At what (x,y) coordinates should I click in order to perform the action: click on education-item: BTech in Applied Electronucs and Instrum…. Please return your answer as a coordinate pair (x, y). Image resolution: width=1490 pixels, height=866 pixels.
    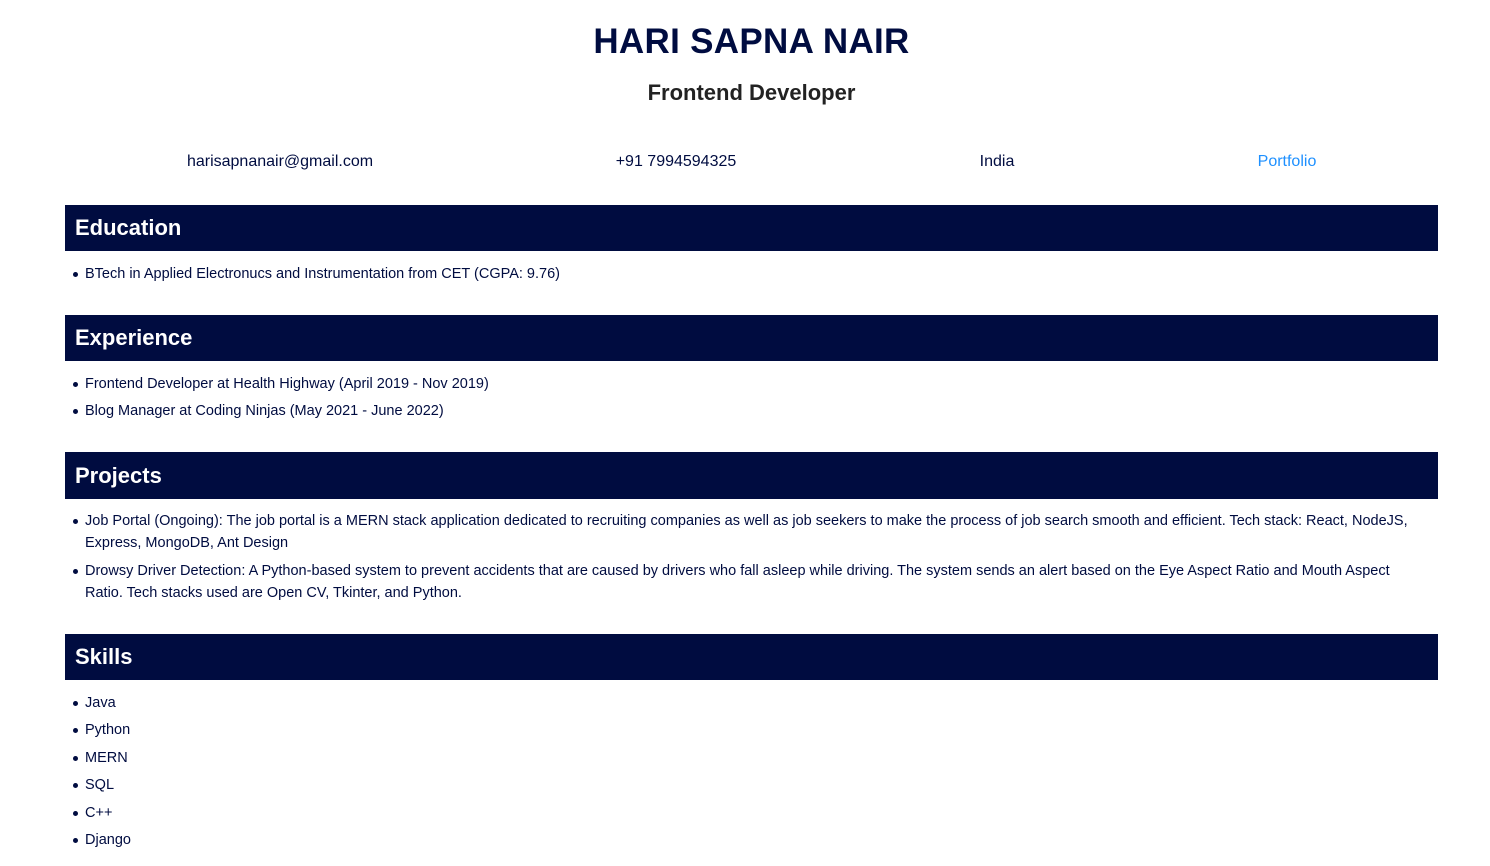
    Looking at the image, I should click on (751, 274).